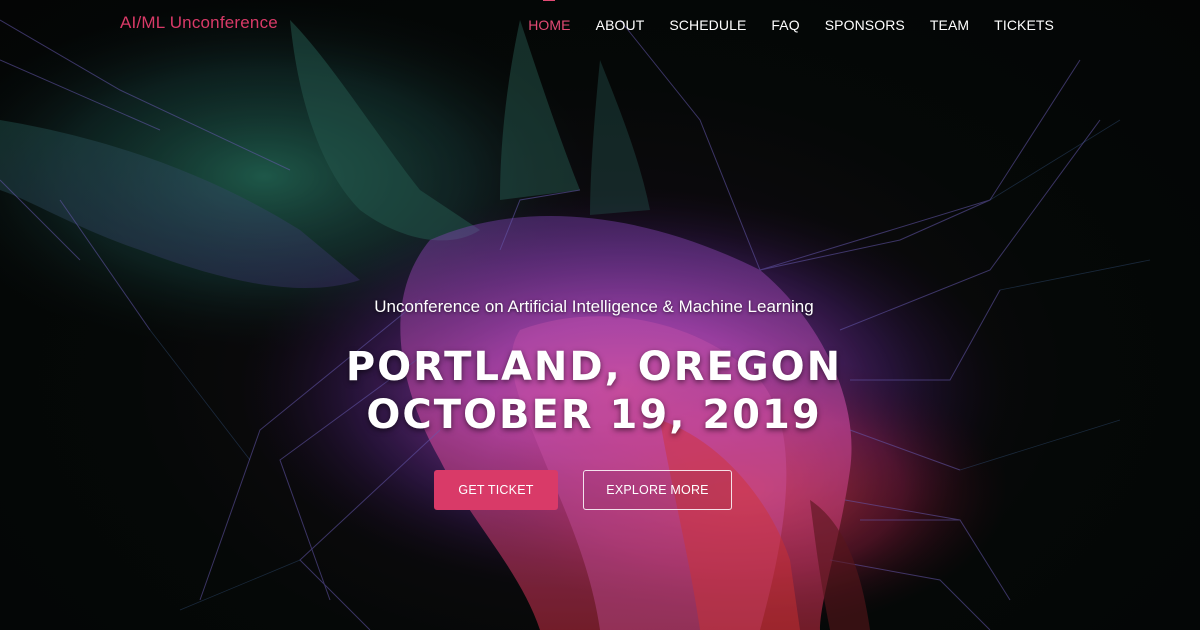 This screenshot has height=630, width=1200. I want to click on nav-item-tickets: TICKETS, so click(1024, 24).